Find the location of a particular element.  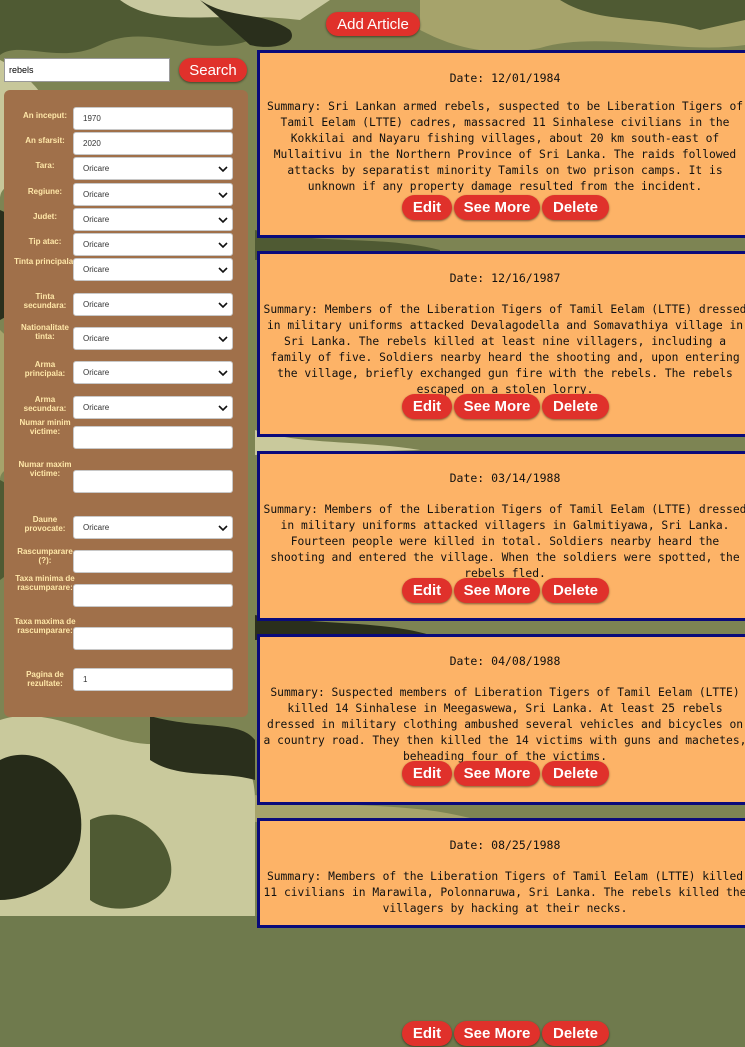

filter-select-tip-atac: Oricare is located at coordinates (153, 244).